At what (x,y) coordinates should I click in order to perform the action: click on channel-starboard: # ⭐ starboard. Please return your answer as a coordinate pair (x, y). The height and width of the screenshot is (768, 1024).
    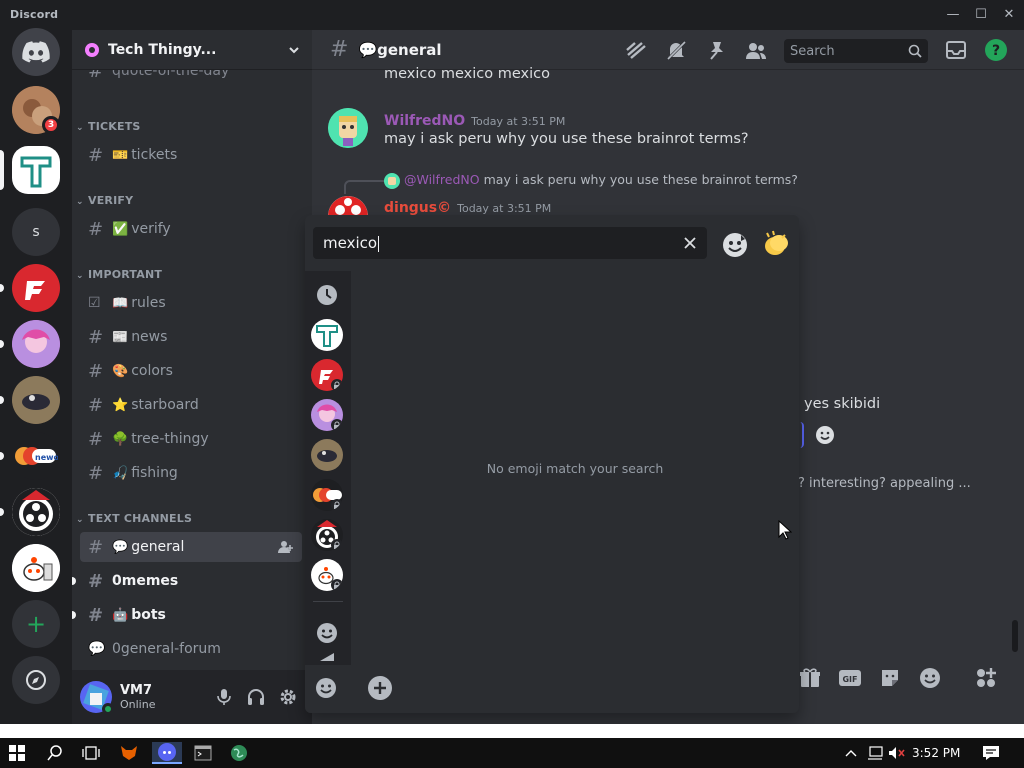
    Looking at the image, I should click on (191, 405).